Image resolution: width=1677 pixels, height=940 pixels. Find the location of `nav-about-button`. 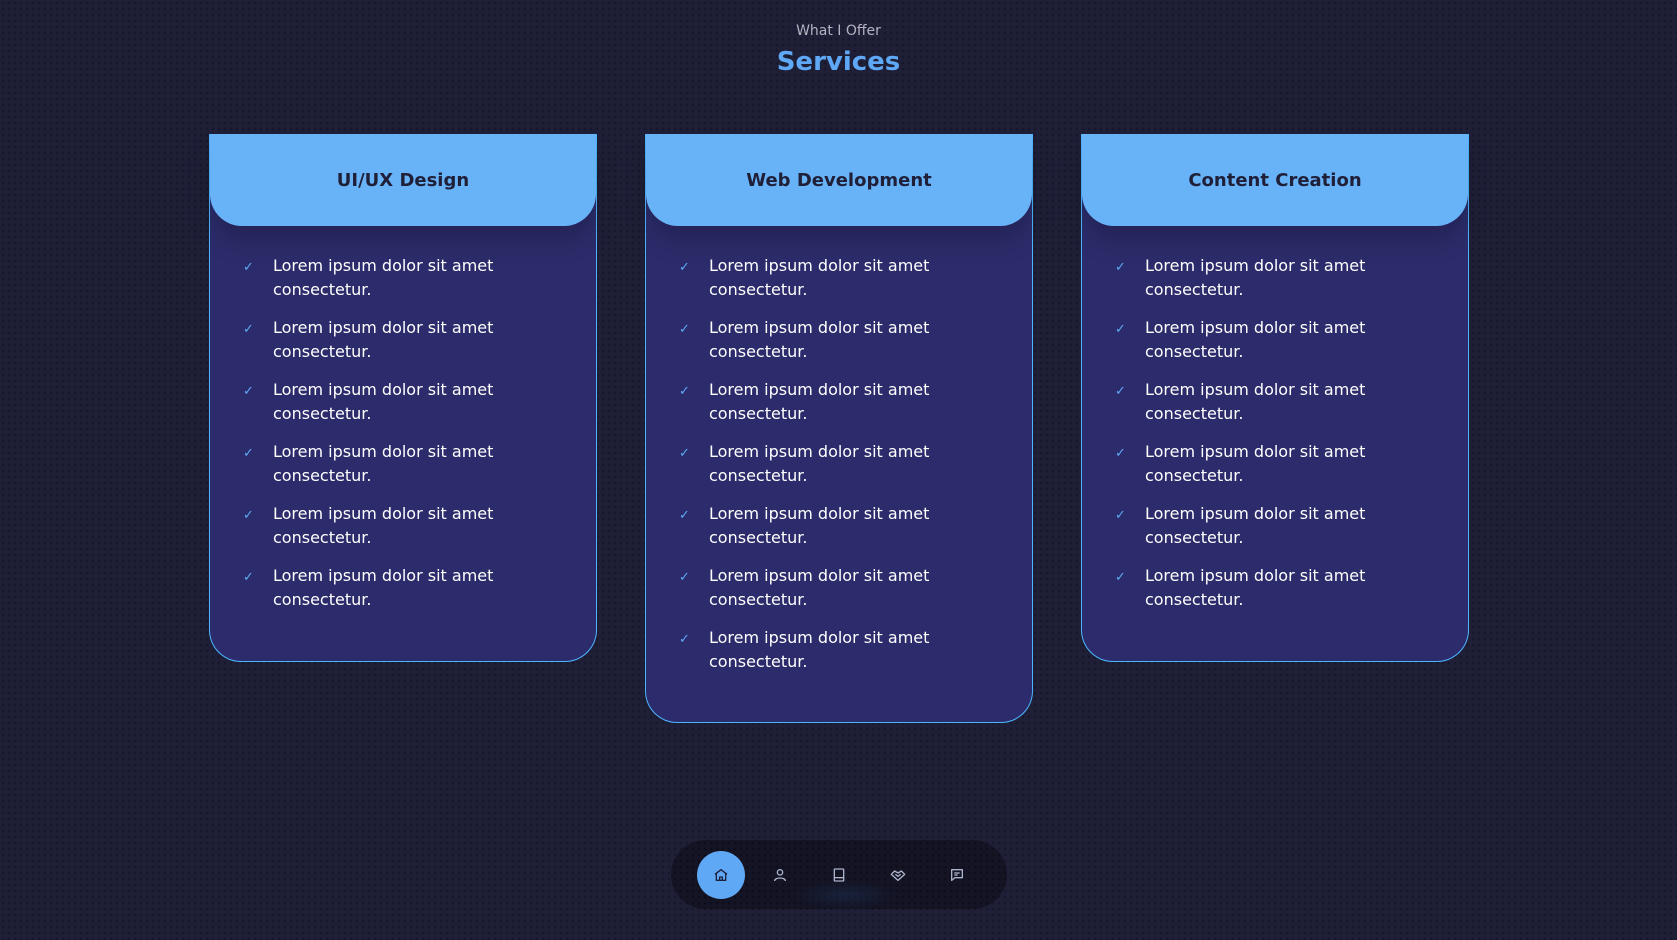

nav-about-button is located at coordinates (780, 875).